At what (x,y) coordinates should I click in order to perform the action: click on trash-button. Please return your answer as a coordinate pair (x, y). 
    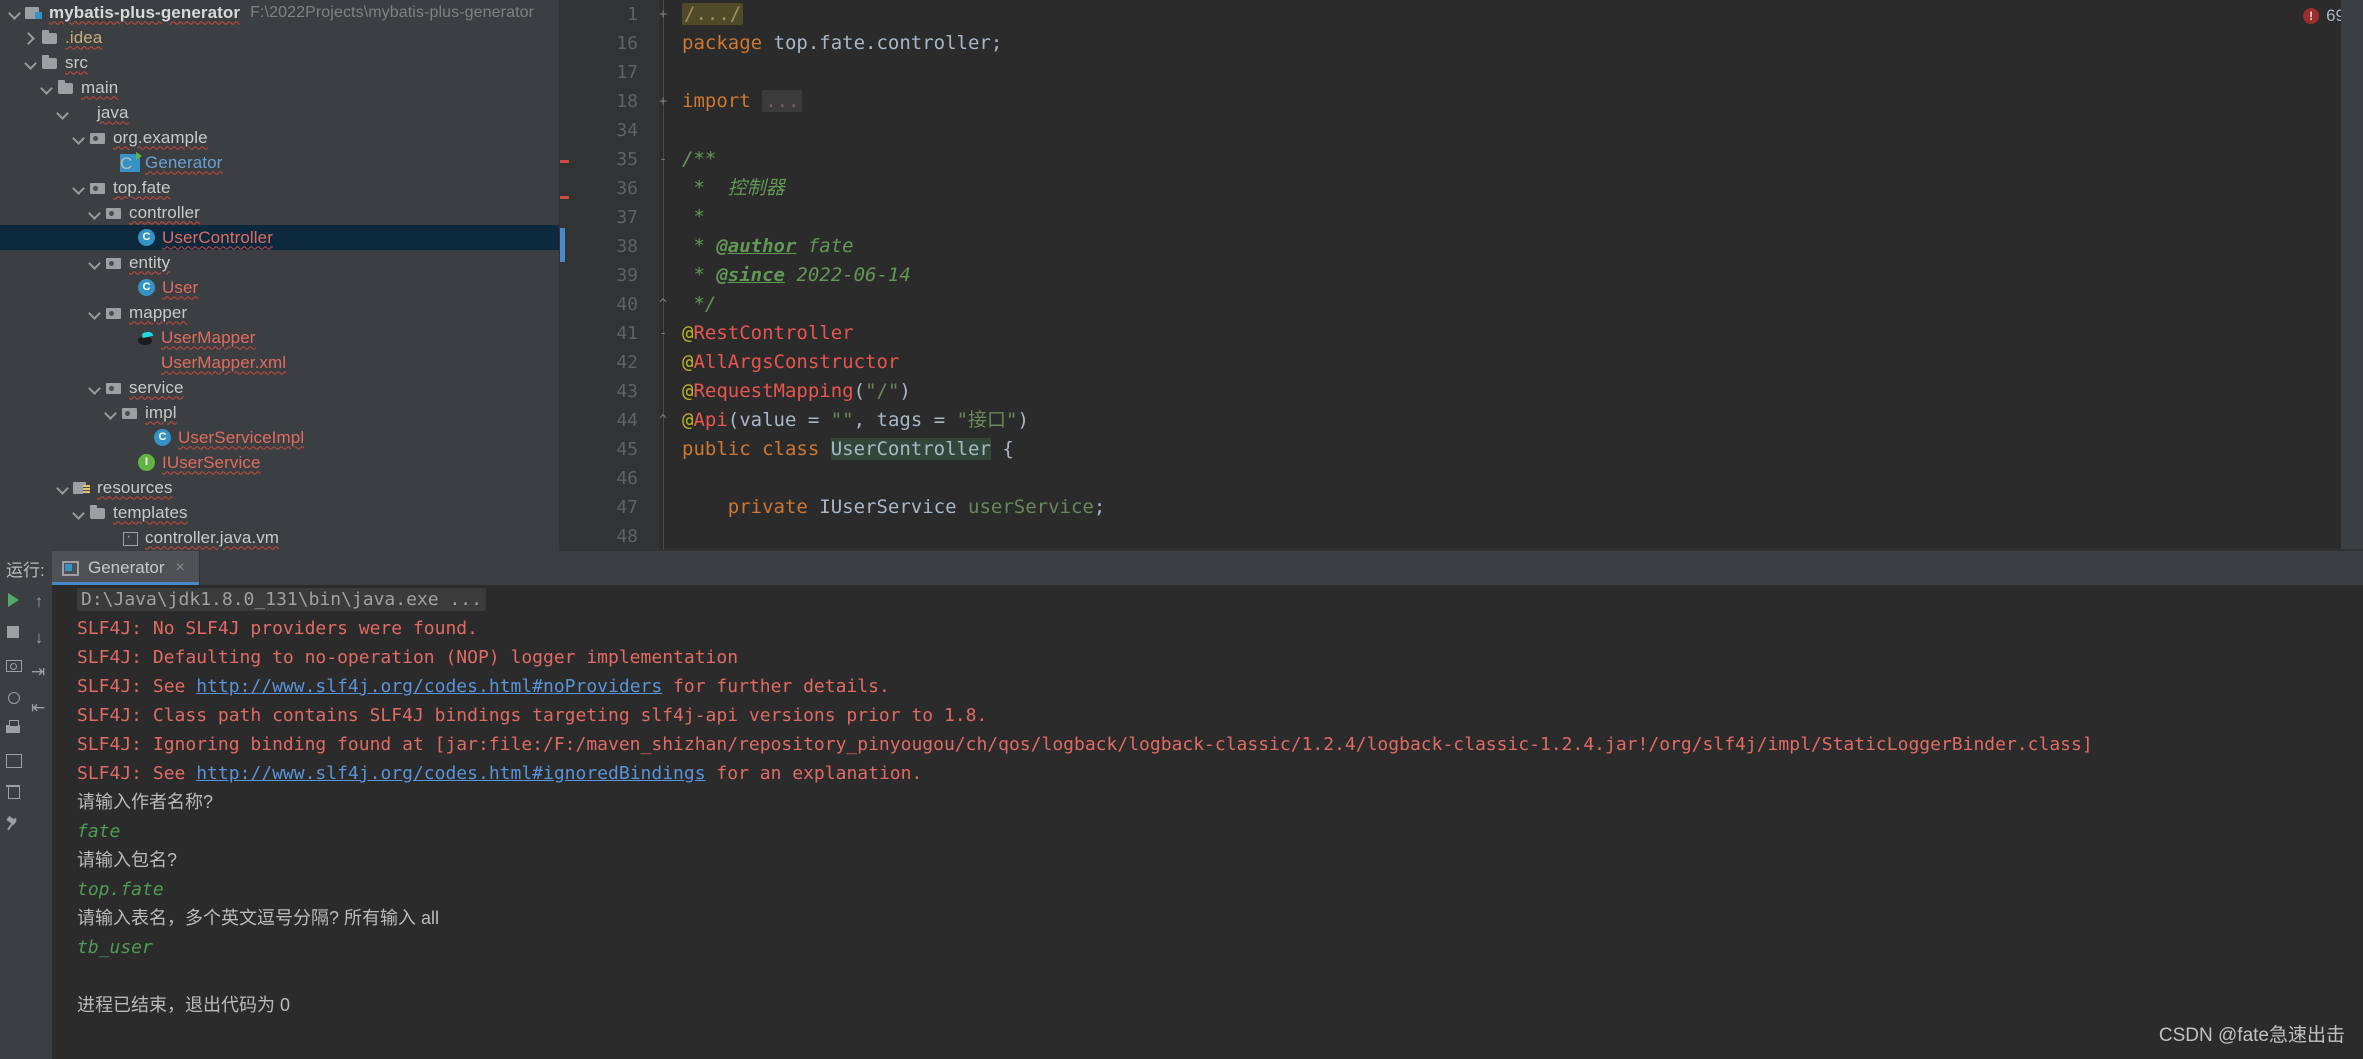
    Looking at the image, I should click on (13, 792).